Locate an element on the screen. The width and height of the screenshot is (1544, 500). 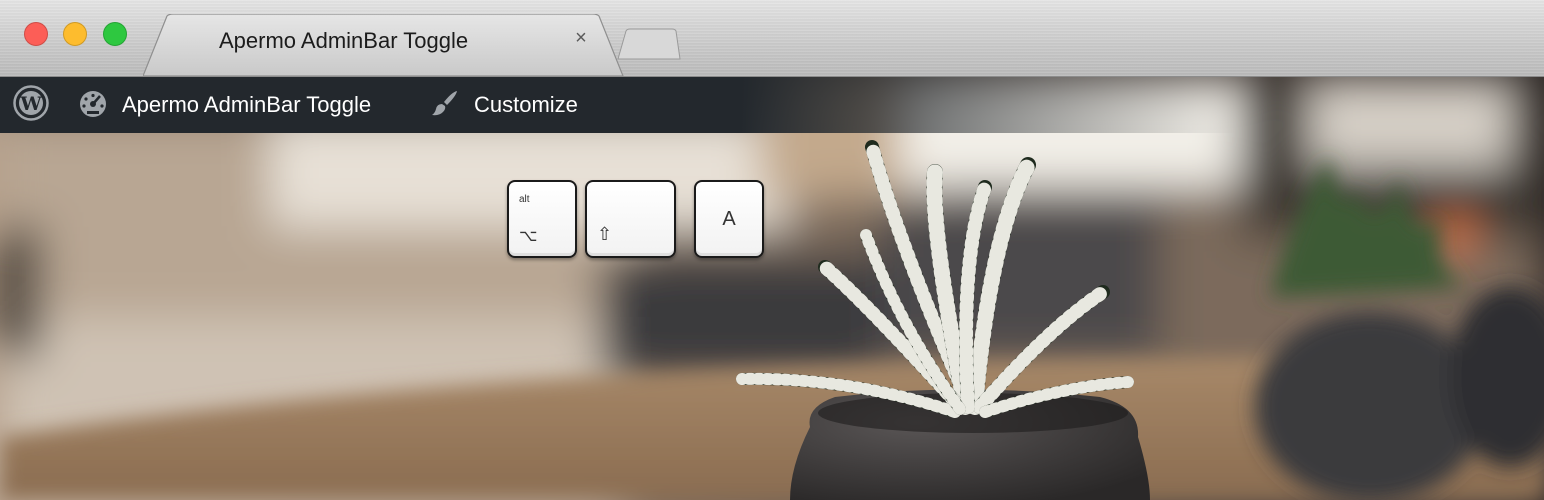
admin-bar-customize: Customize is located at coordinates (504, 105).